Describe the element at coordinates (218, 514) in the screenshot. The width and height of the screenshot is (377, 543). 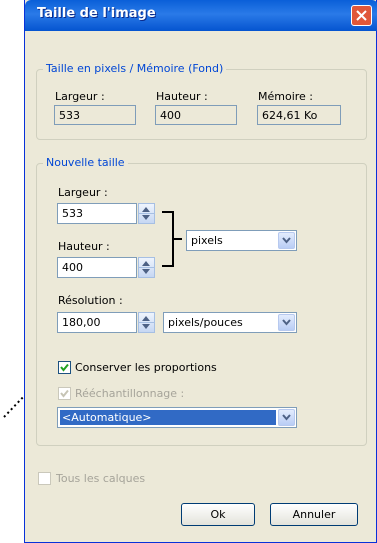
I see `ok-button: Ok` at that location.